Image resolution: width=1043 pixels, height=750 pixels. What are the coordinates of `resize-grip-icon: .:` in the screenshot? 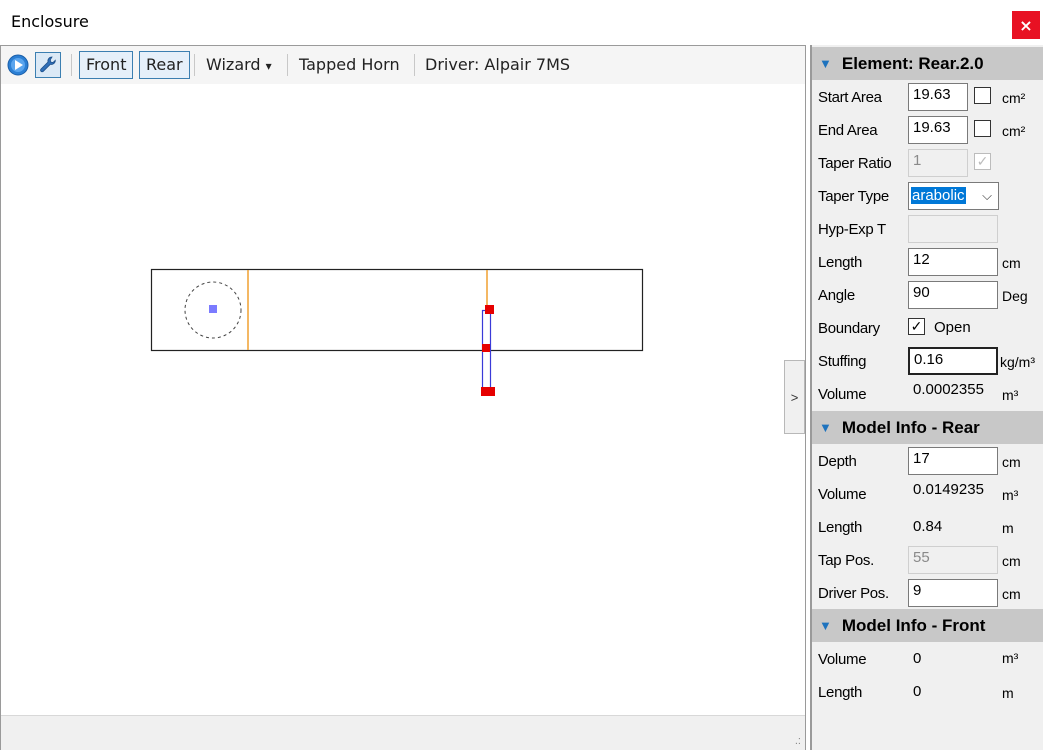 It's located at (798, 741).